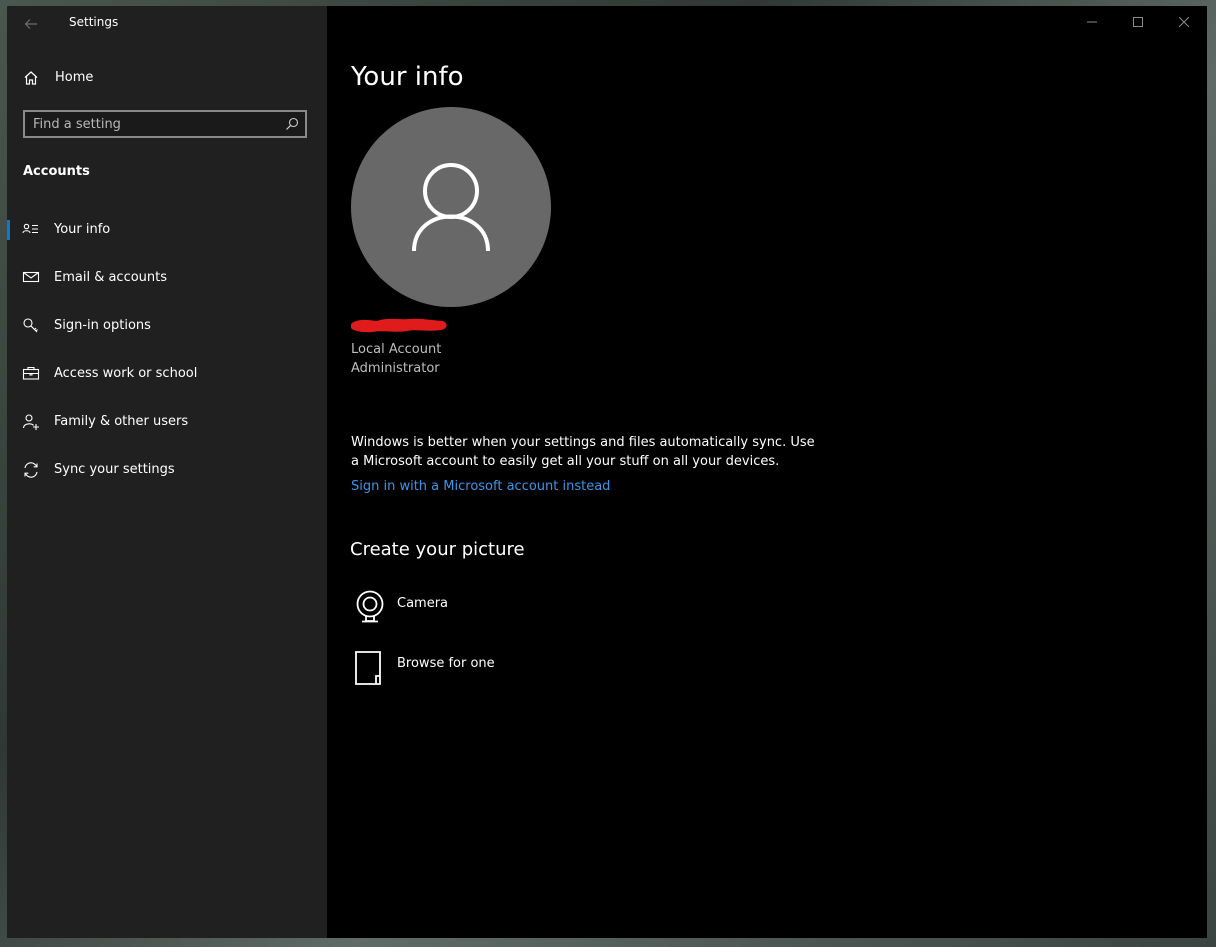 This screenshot has height=947, width=1216. I want to click on file-icon, so click(368, 668).